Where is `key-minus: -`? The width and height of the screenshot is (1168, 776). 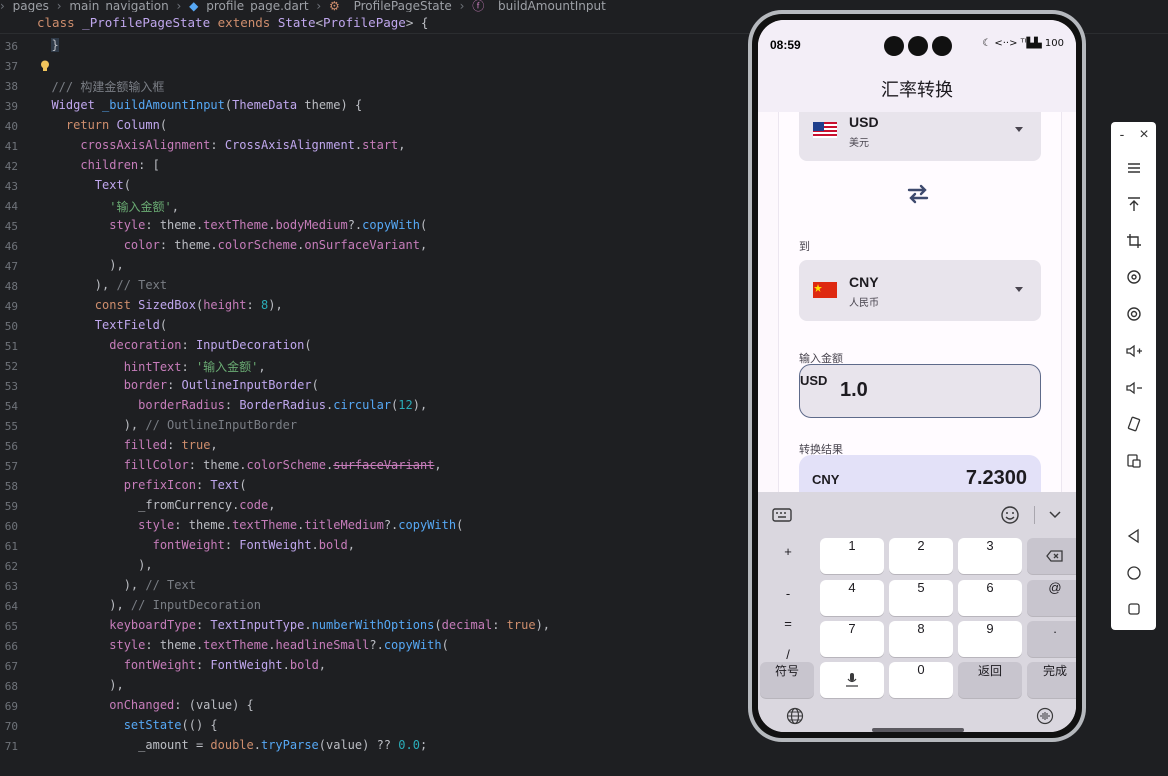 key-minus: - is located at coordinates (788, 593).